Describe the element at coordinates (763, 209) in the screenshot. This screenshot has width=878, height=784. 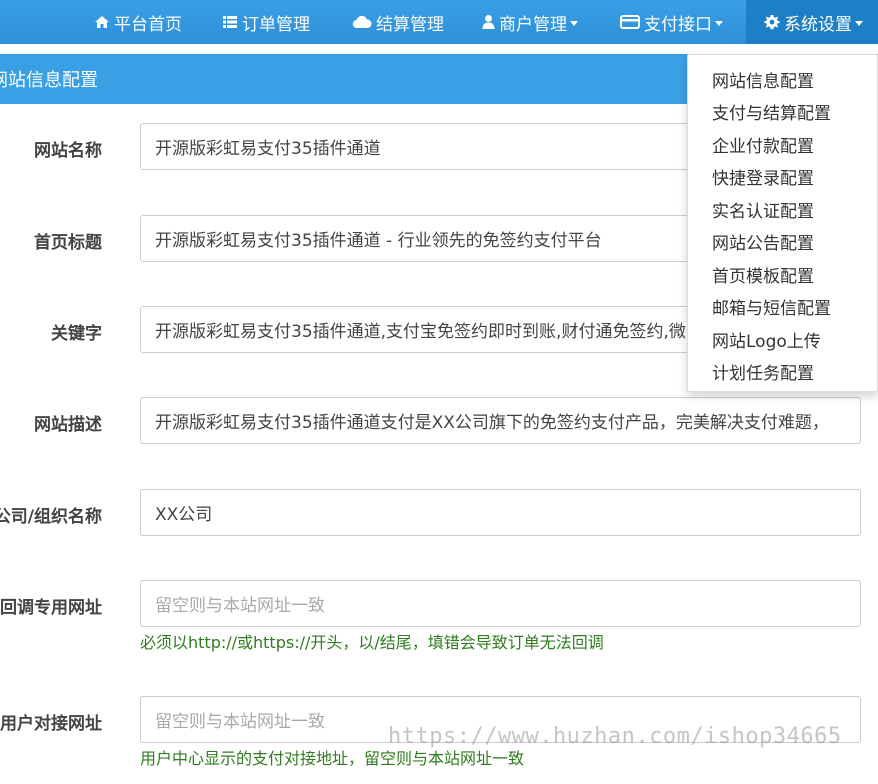
I see `menu-item-realname-auth: 实名认证配置` at that location.